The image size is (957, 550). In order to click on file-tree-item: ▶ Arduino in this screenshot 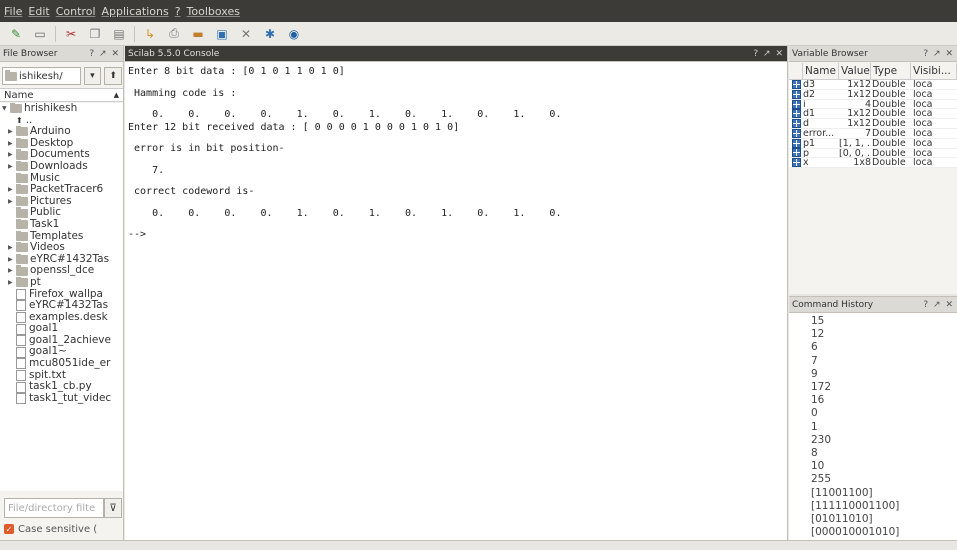, I will do `click(61, 132)`.